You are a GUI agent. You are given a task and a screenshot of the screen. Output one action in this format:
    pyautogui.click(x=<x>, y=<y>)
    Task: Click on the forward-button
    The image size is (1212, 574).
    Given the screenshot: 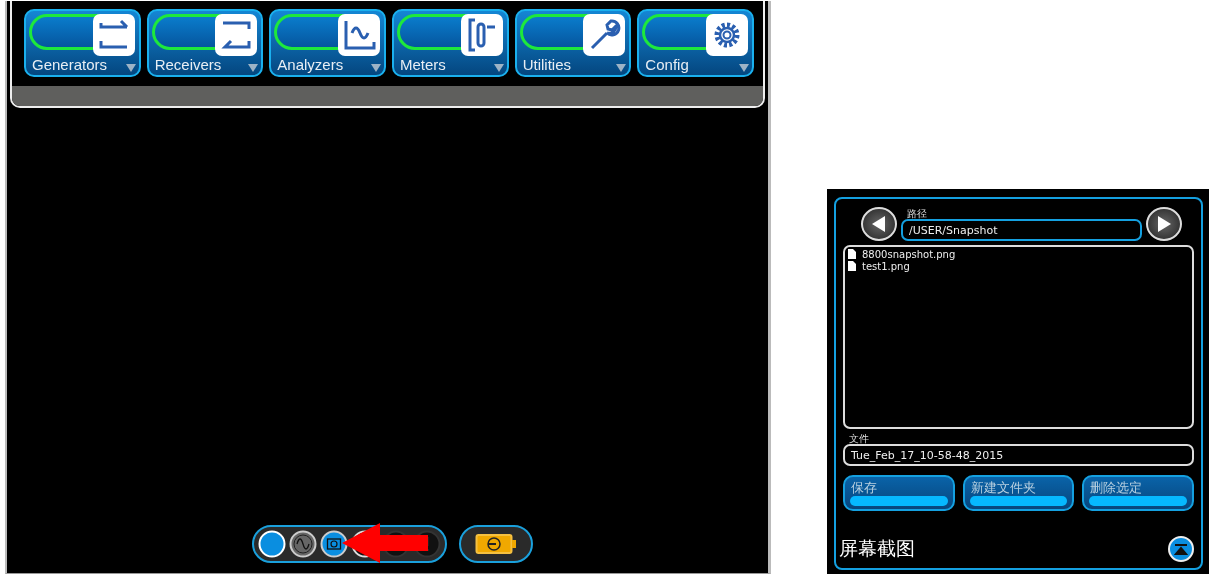 What is the action you would take?
    pyautogui.click(x=1164, y=224)
    